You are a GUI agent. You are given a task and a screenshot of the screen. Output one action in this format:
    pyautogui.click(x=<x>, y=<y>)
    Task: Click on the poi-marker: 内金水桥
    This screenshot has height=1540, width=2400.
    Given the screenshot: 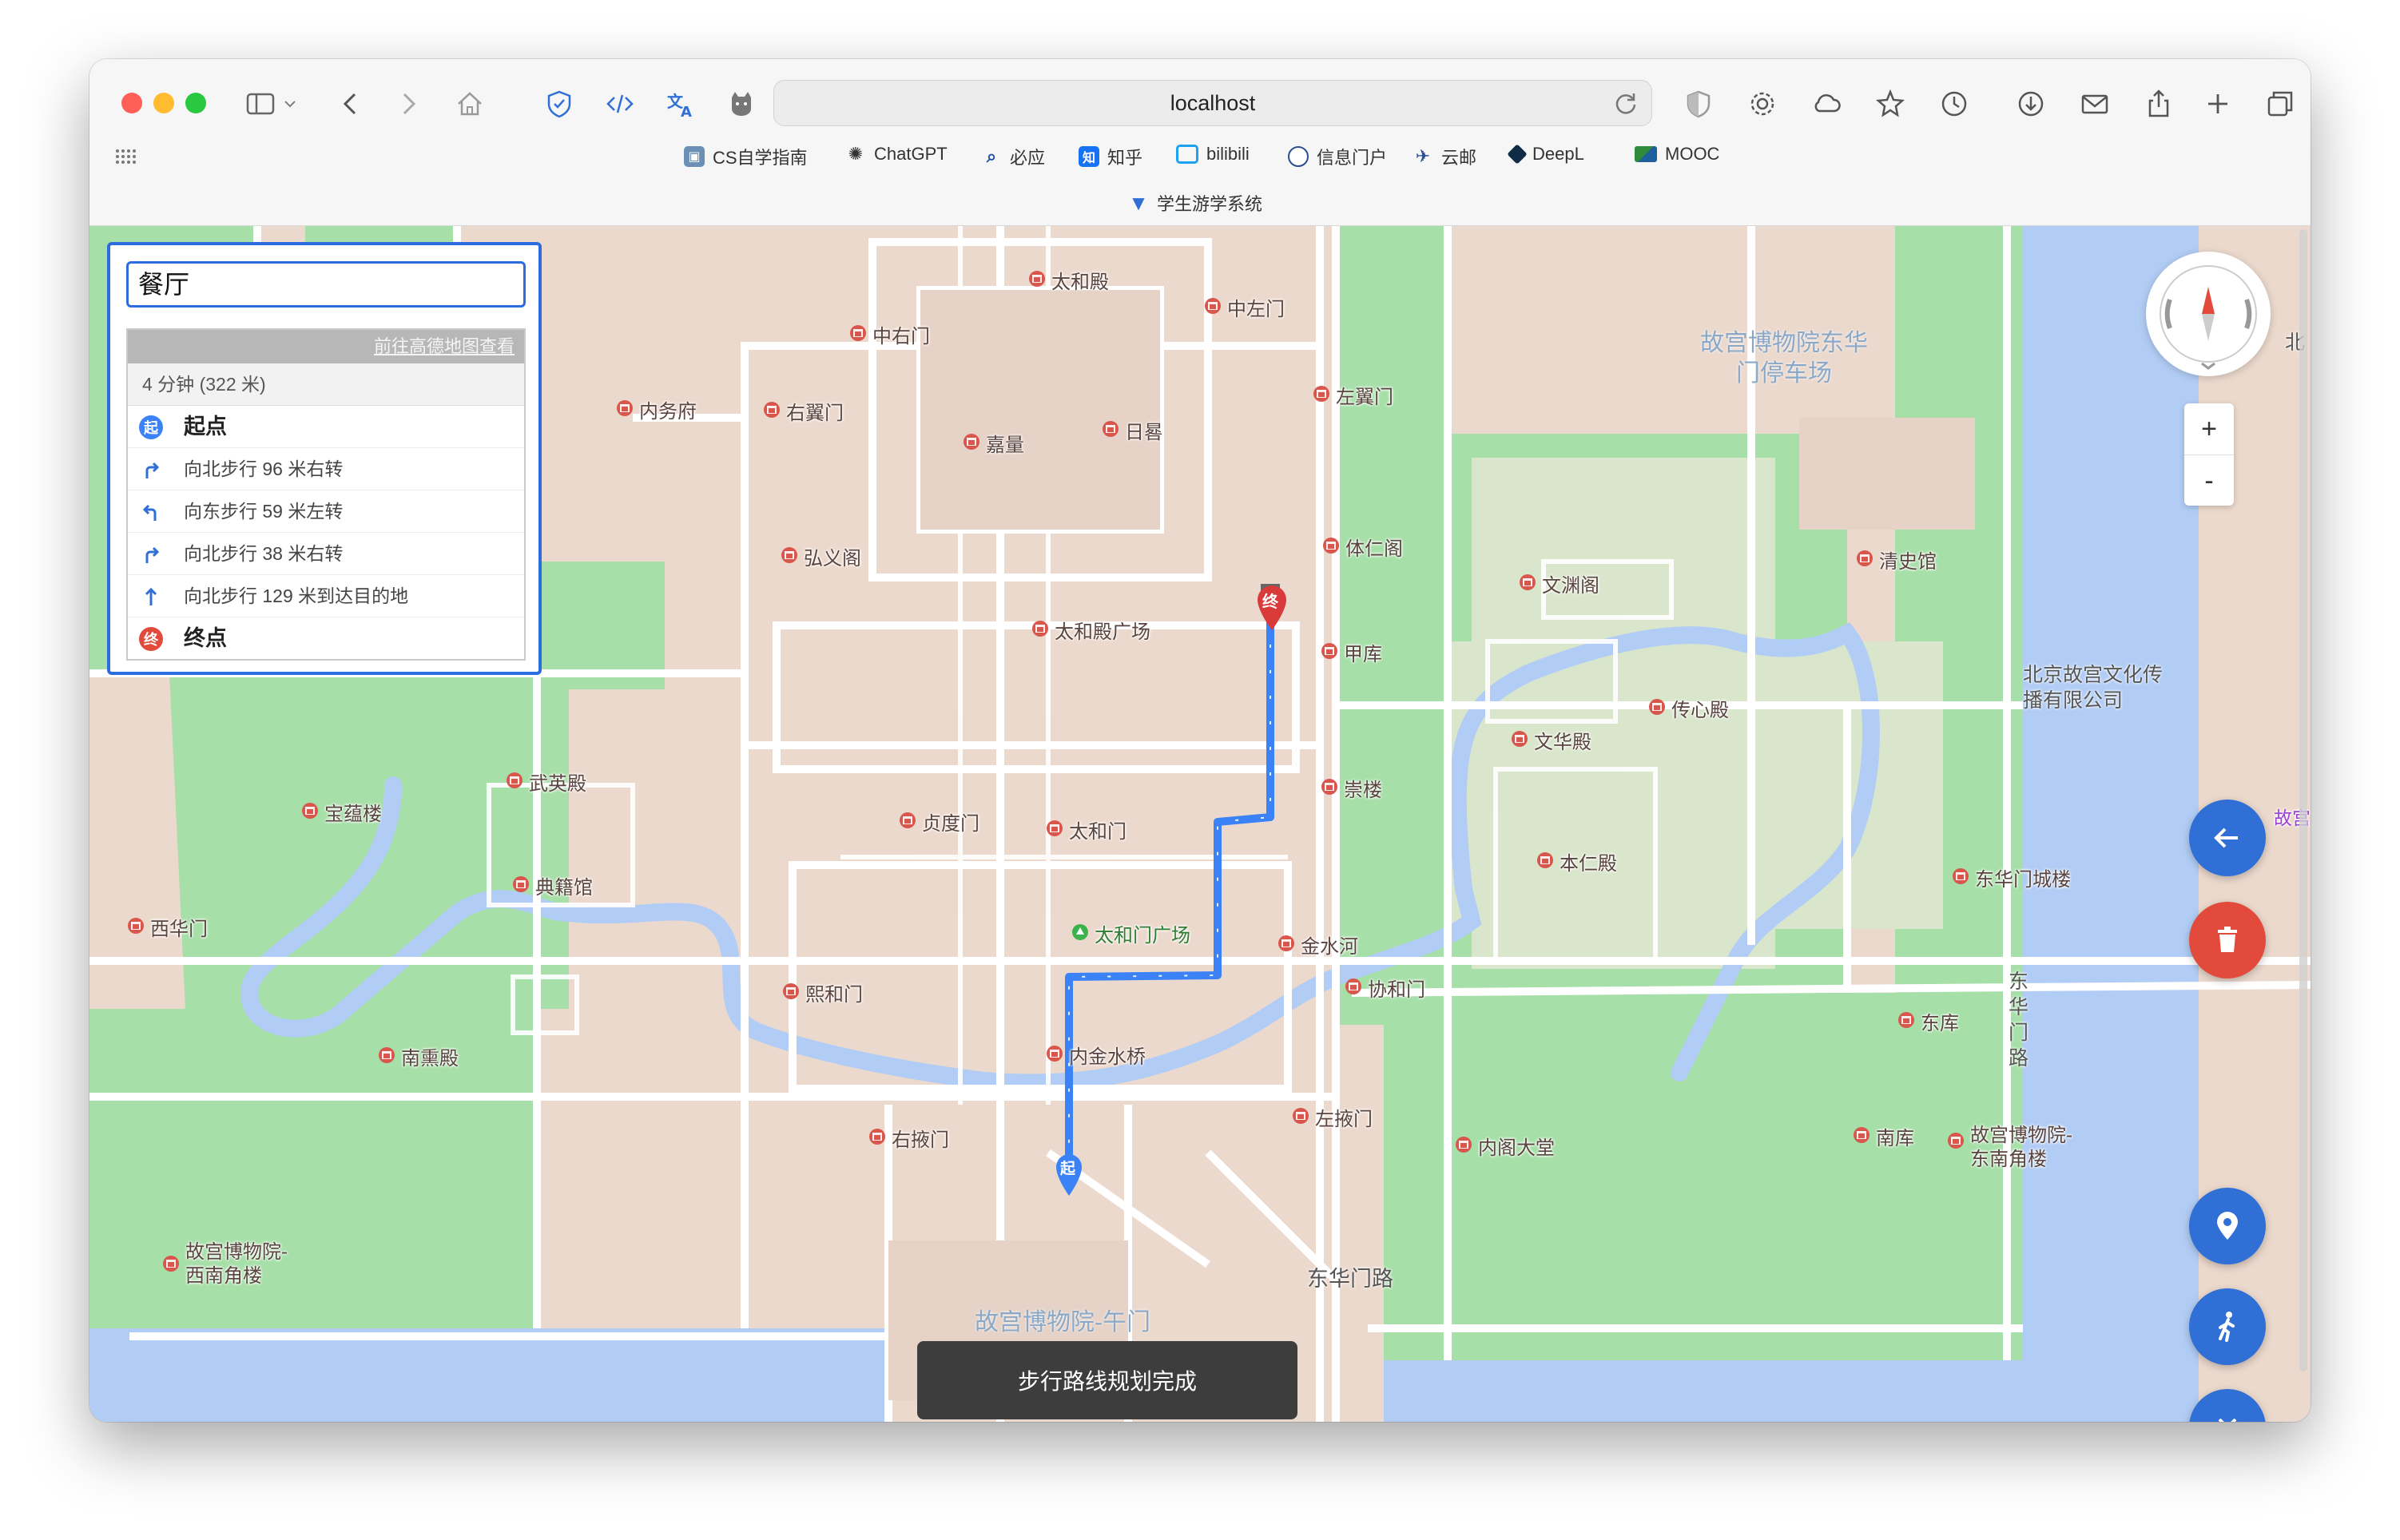 What is the action you would take?
    pyautogui.click(x=1095, y=1055)
    